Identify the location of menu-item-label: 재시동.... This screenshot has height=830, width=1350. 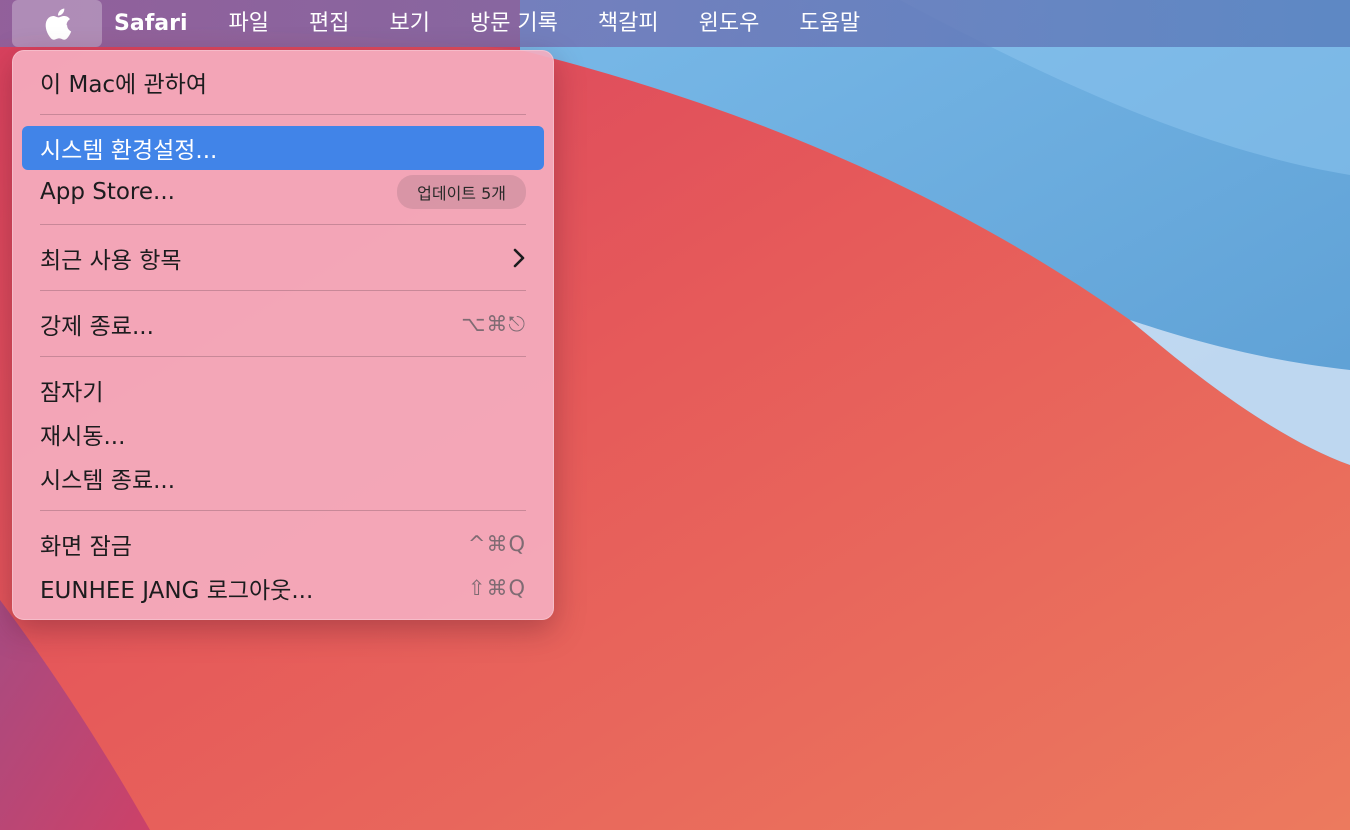
(83, 437).